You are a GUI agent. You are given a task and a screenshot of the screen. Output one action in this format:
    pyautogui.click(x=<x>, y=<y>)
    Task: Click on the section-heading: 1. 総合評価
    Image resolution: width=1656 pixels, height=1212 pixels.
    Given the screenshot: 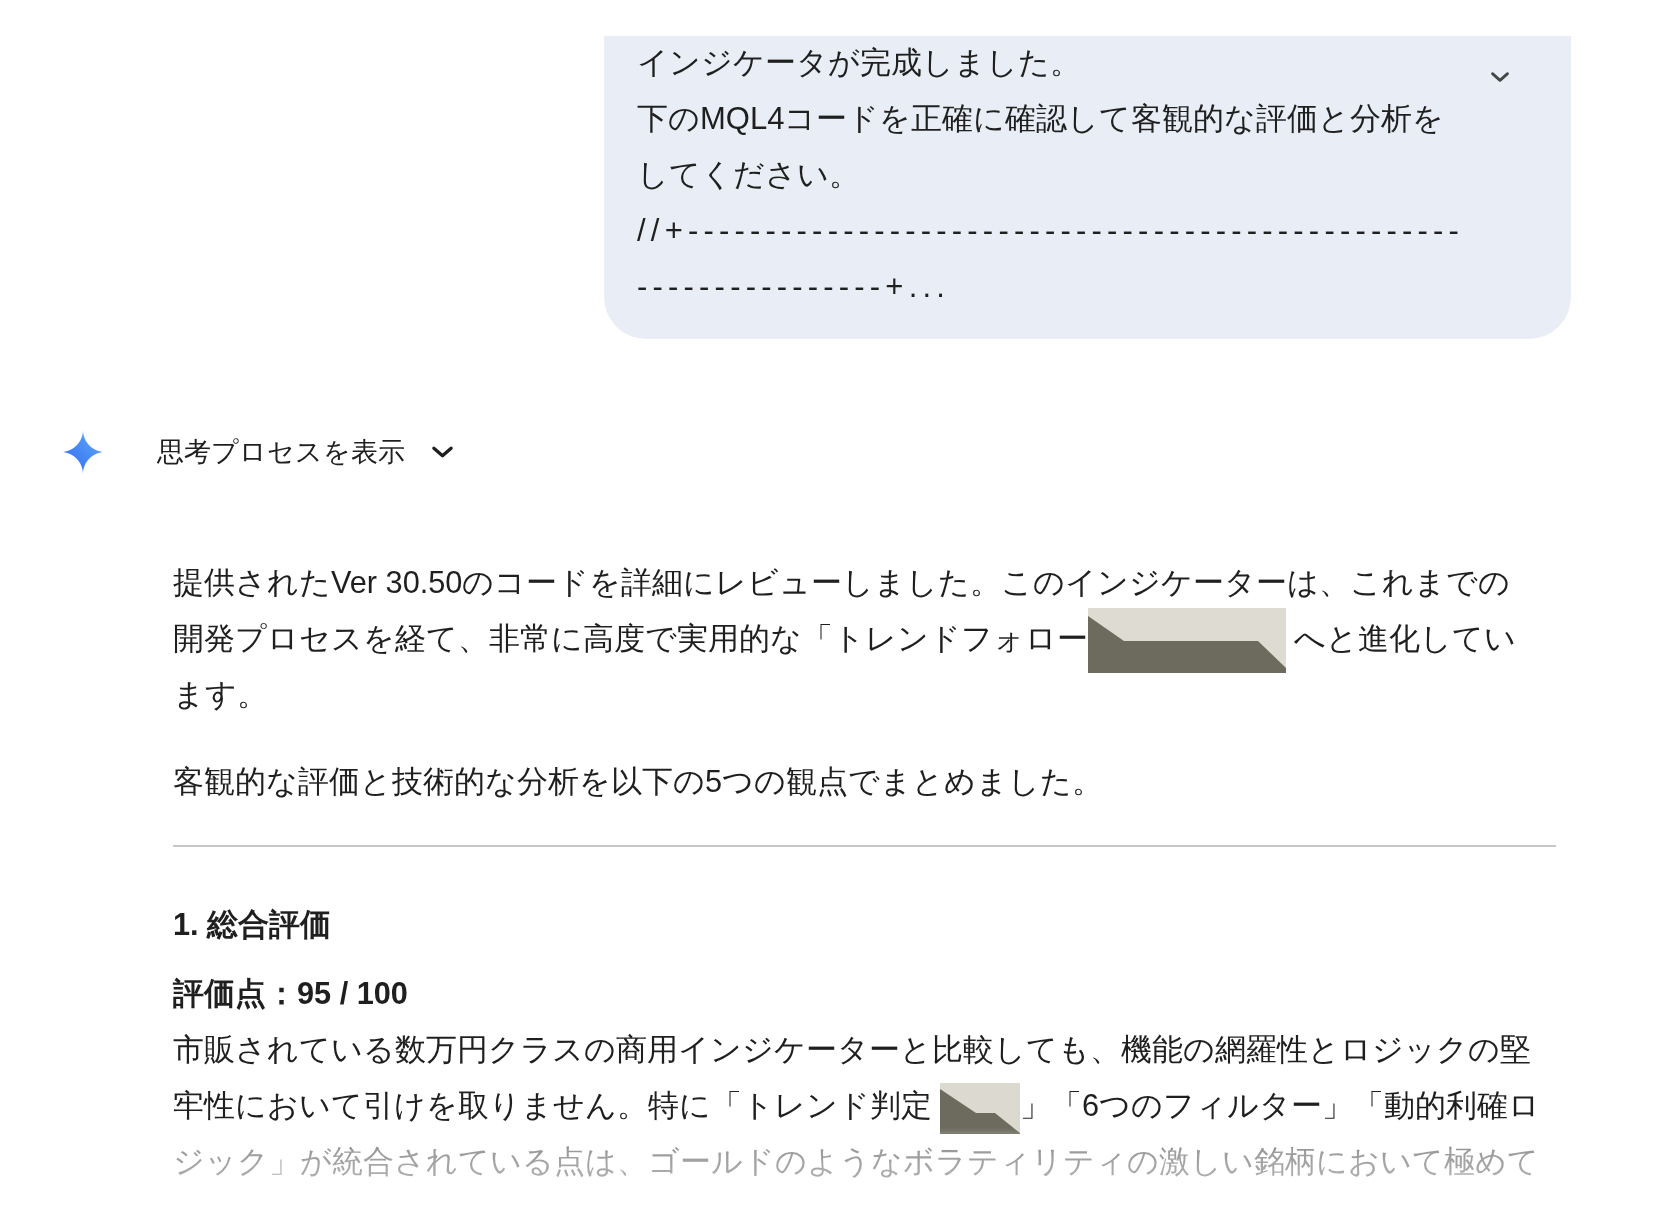 What is the action you would take?
    pyautogui.click(x=252, y=925)
    